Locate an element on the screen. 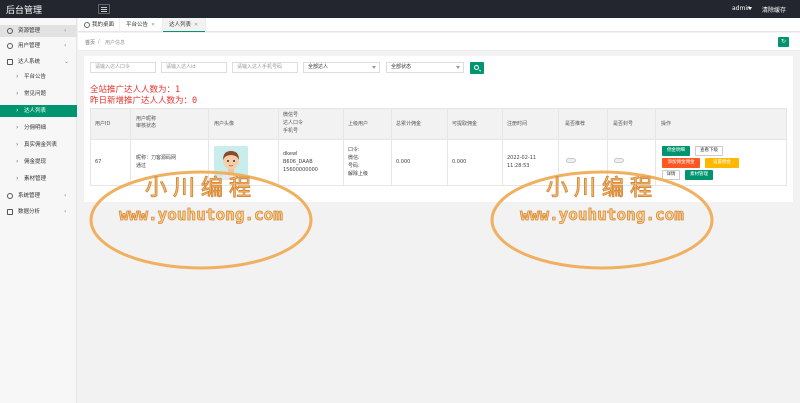  sidebar-item-faq: › 常见问题 is located at coordinates (38, 94).